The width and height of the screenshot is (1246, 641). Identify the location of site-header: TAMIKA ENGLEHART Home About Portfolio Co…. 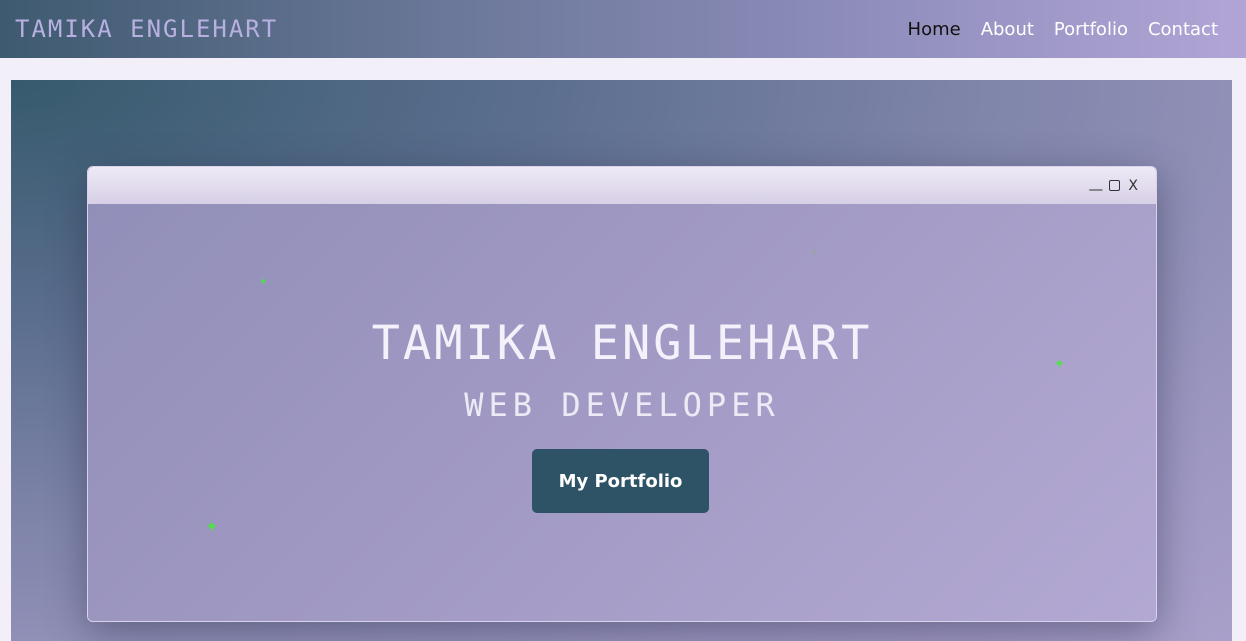
(623, 29).